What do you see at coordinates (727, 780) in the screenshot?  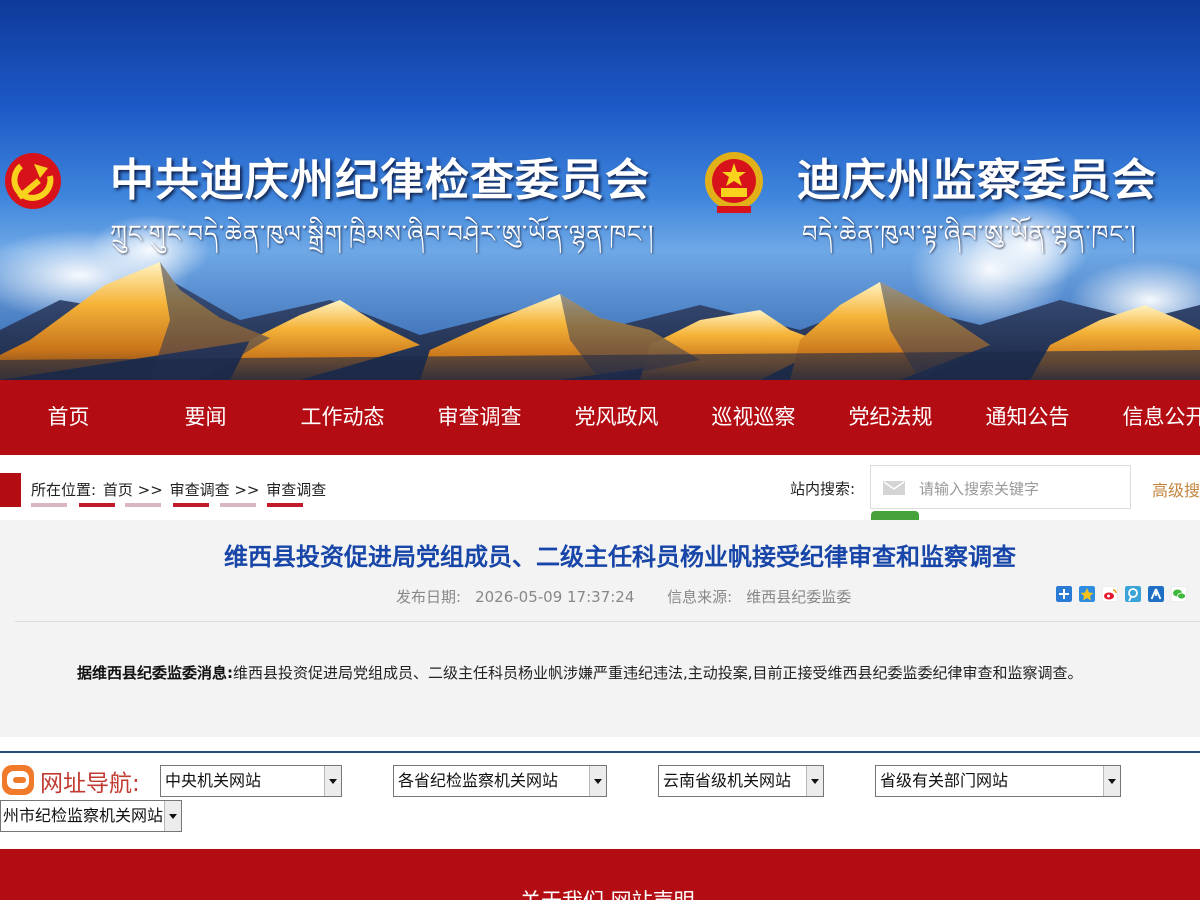 I see `select-value: 云南省级机关网站` at bounding box center [727, 780].